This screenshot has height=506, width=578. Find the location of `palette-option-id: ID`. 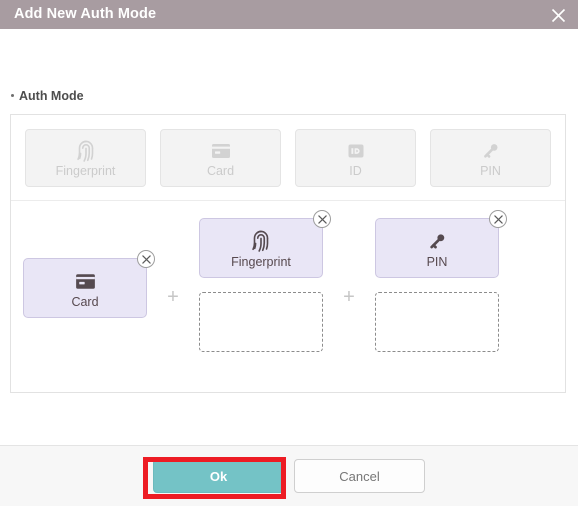

palette-option-id: ID is located at coordinates (355, 157).